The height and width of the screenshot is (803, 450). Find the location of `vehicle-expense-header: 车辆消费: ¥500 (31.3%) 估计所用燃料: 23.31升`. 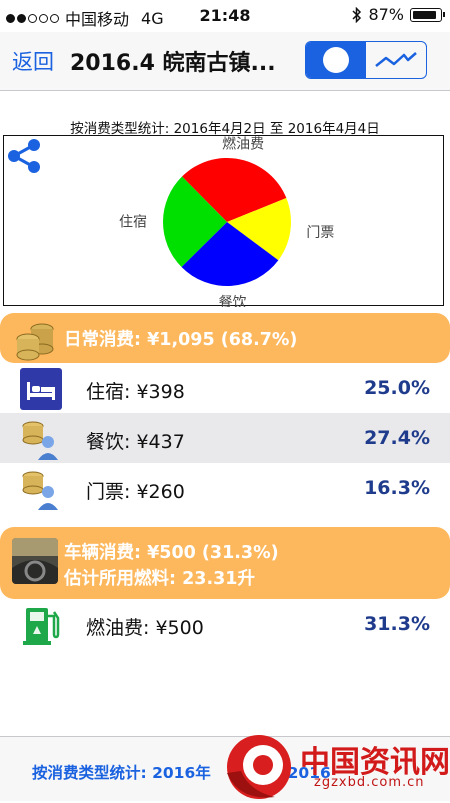

vehicle-expense-header: 车辆消费: ¥500 (31.3%) 估计所用燃料: 23.31升 is located at coordinates (225, 563).